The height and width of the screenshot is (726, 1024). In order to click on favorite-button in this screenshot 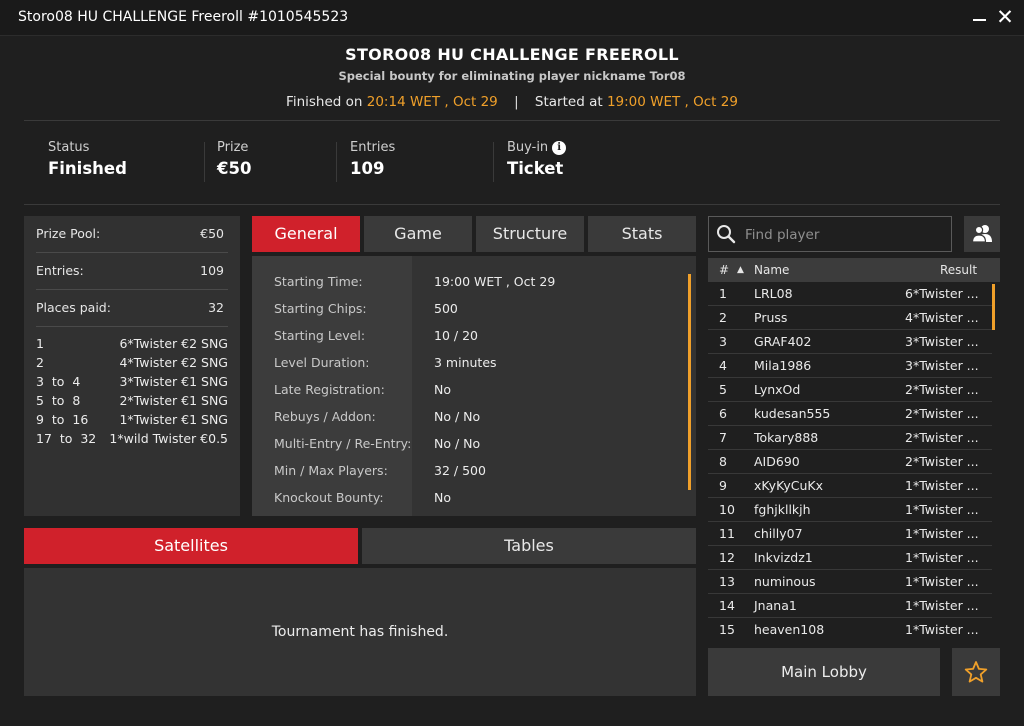, I will do `click(976, 672)`.